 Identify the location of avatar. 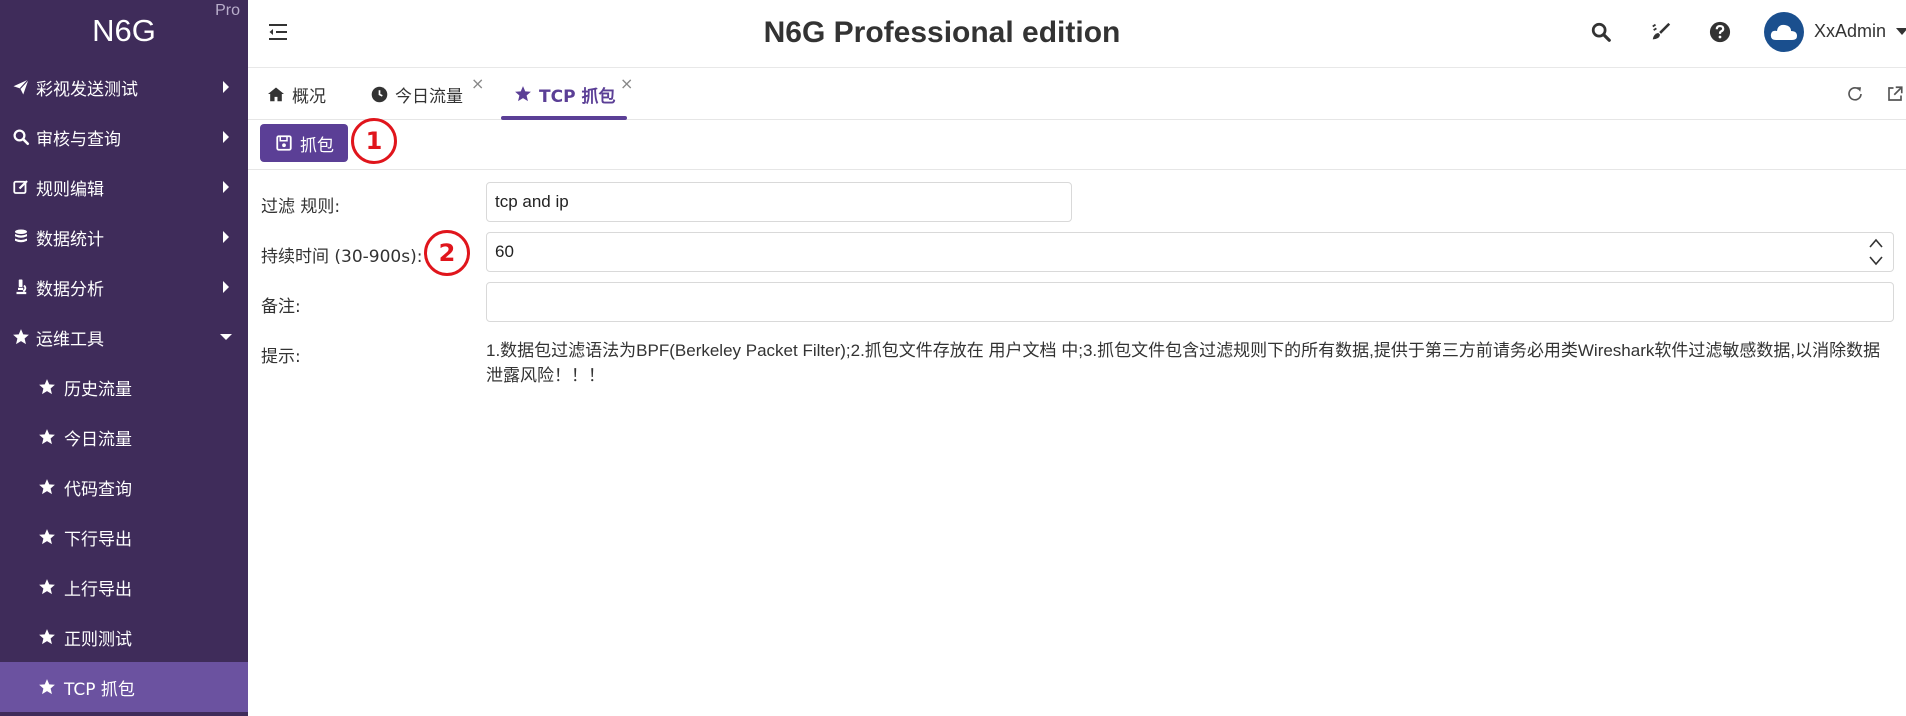
(1784, 32).